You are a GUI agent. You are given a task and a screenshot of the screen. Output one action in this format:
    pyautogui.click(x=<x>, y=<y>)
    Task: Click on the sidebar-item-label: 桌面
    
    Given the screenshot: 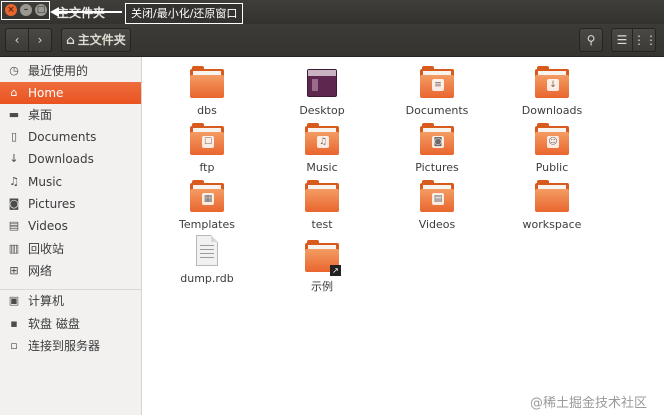 What is the action you would take?
    pyautogui.click(x=40, y=115)
    